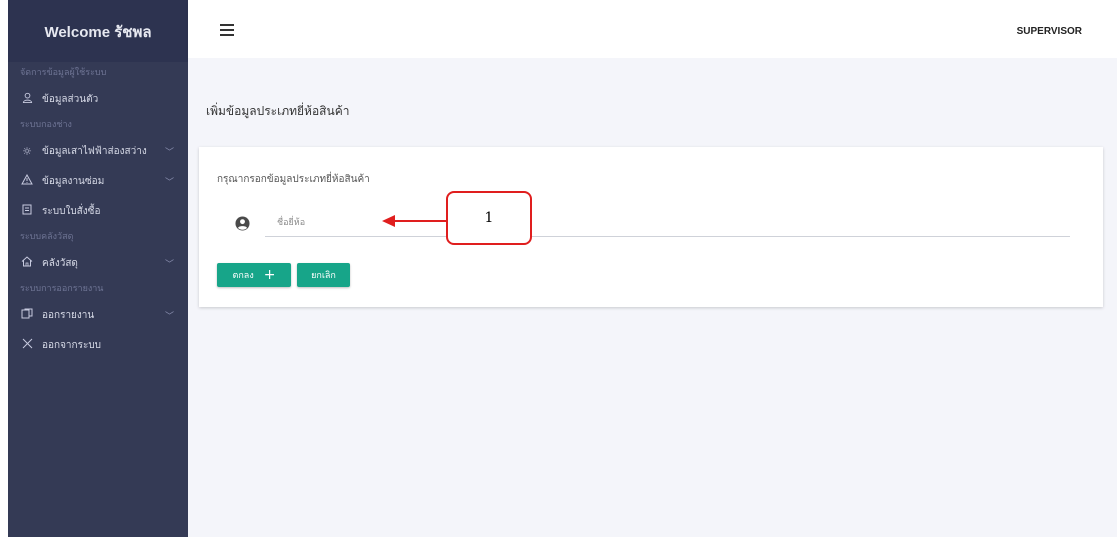 The image size is (1117, 537). What do you see at coordinates (46, 125) in the screenshot?
I see `sidebar-section-engineering: ระบบกองช่าง` at bounding box center [46, 125].